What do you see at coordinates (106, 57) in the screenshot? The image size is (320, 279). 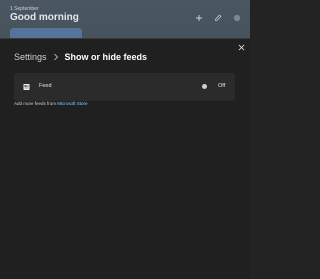 I see `page-title: Show or hide feeds` at bounding box center [106, 57].